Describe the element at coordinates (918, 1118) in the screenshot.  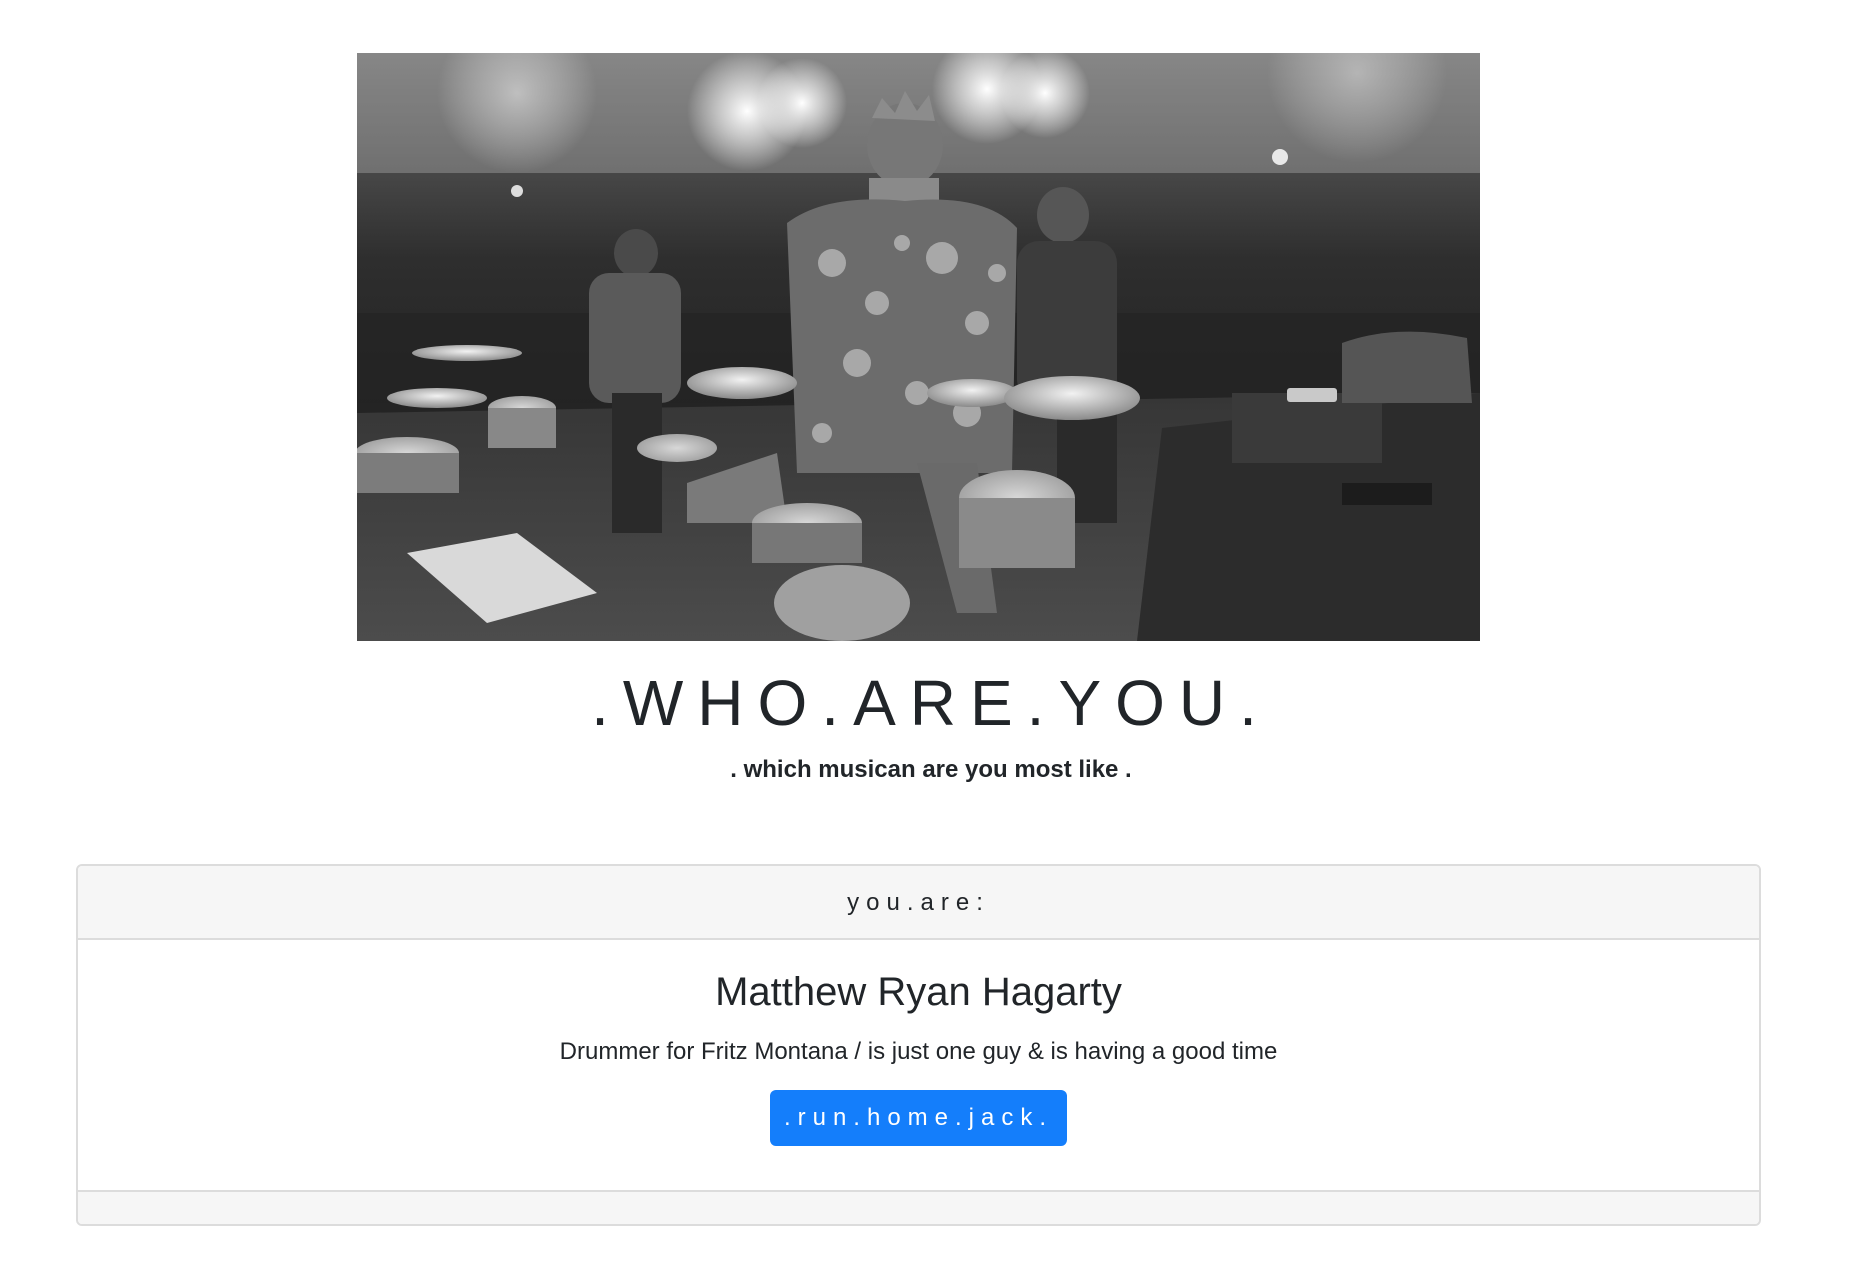
I see `run-home-button: .run.home.jack.` at that location.